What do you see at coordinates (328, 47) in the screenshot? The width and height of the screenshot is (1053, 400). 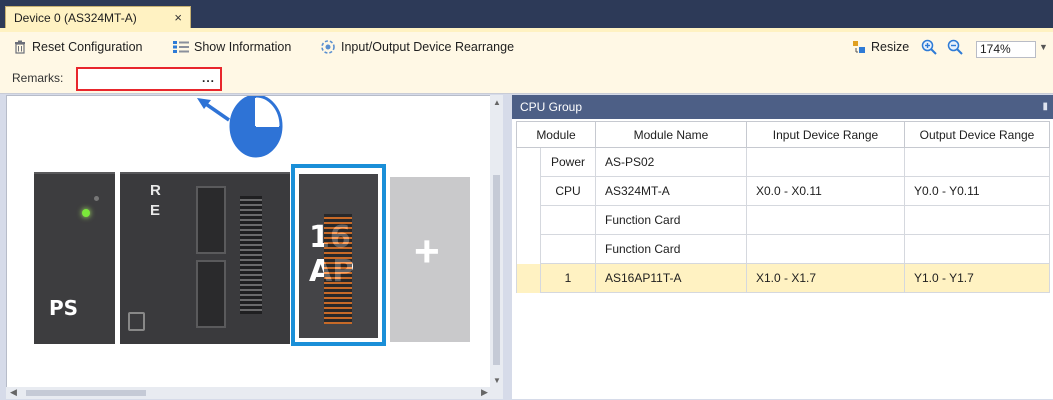 I see `rearrange-gear-icon` at bounding box center [328, 47].